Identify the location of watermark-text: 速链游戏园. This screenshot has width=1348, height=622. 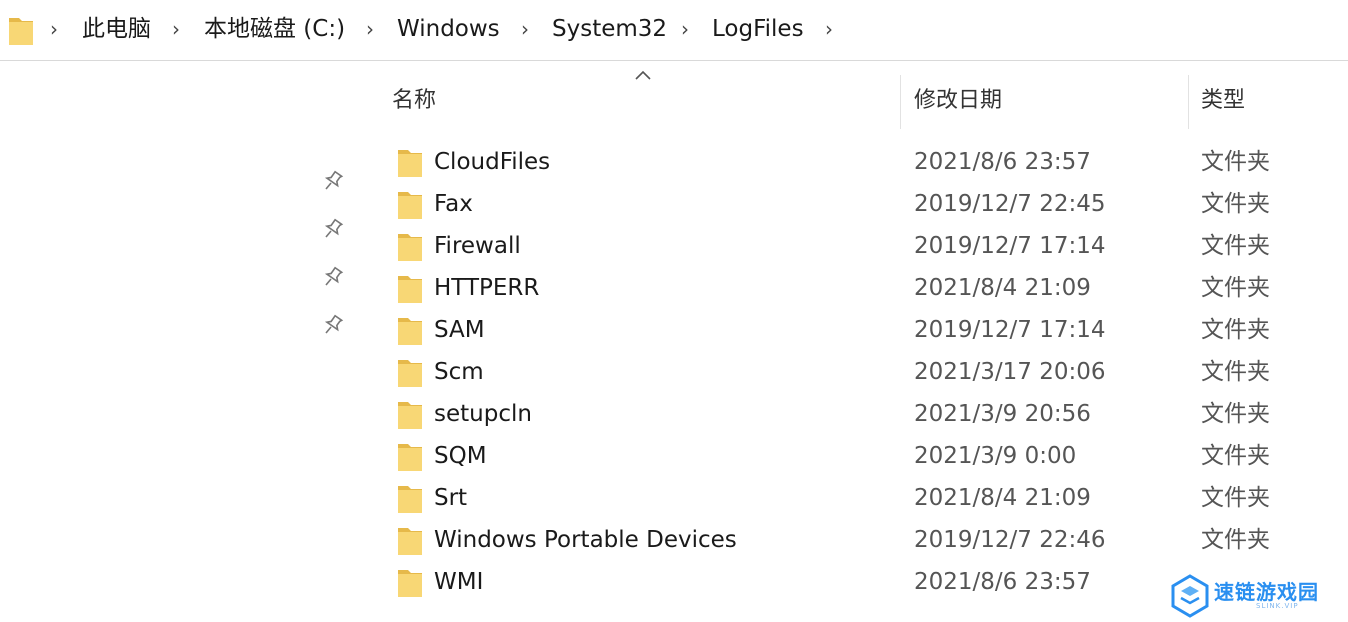
(1266, 592).